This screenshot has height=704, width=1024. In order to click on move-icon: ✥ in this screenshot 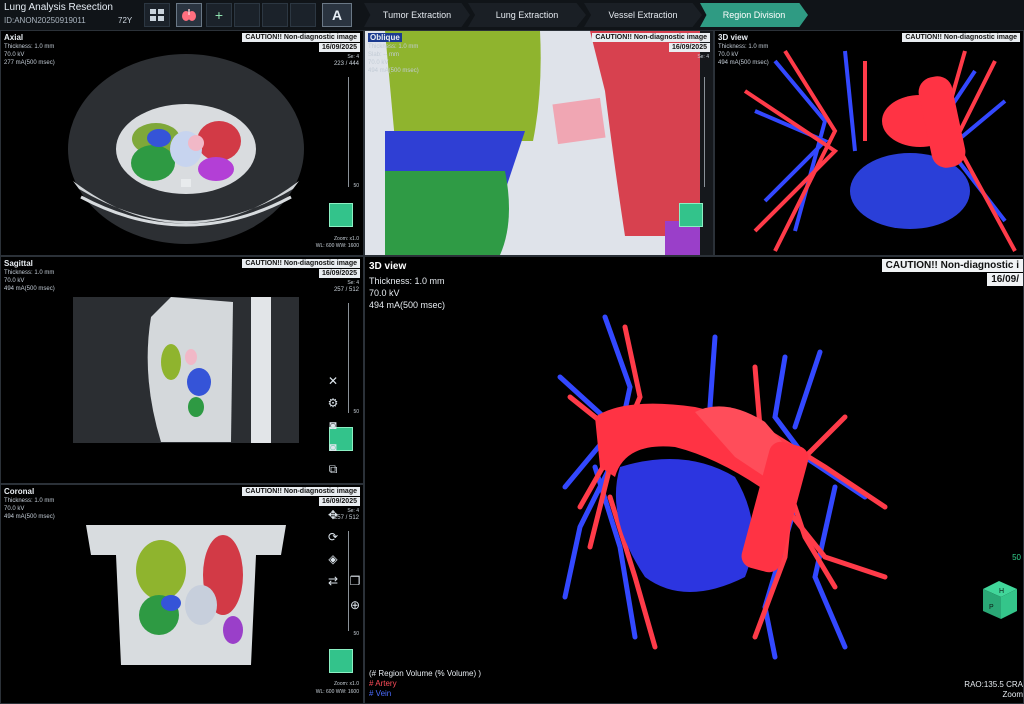, I will do `click(333, 515)`.